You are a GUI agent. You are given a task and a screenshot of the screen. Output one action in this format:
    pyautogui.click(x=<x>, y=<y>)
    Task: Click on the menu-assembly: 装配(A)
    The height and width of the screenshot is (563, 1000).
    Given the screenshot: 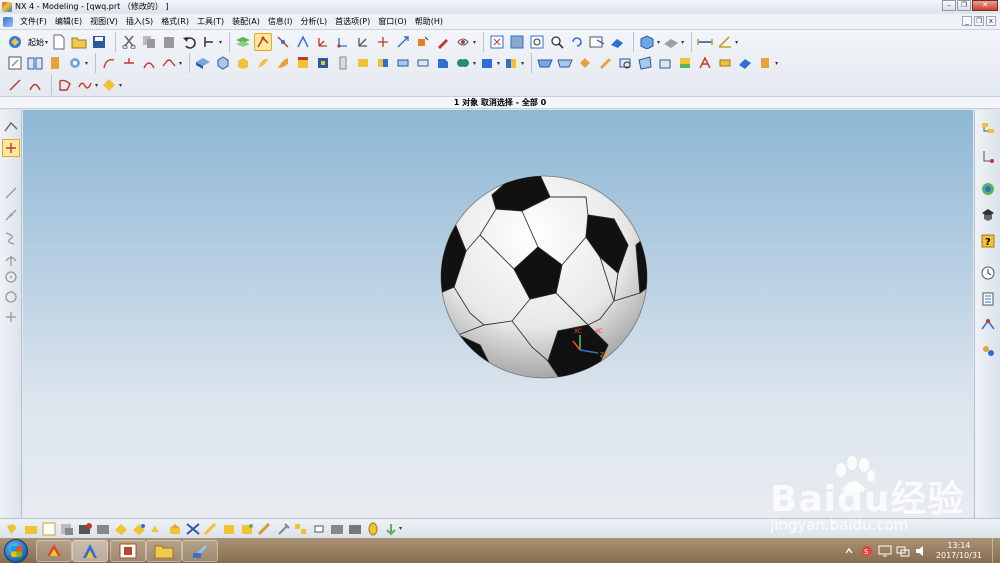 What is the action you would take?
    pyautogui.click(x=246, y=21)
    